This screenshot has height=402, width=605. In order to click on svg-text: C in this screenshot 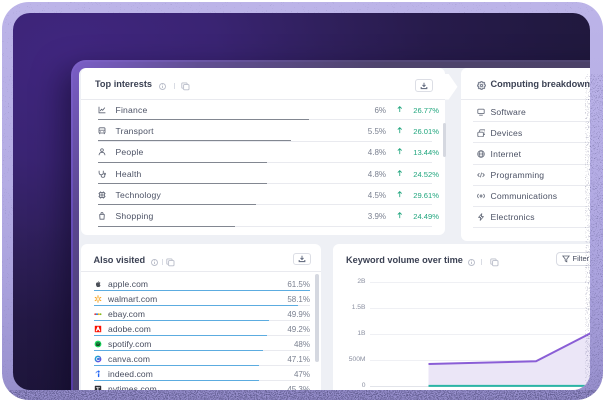, I will do `click(98, 360)`.